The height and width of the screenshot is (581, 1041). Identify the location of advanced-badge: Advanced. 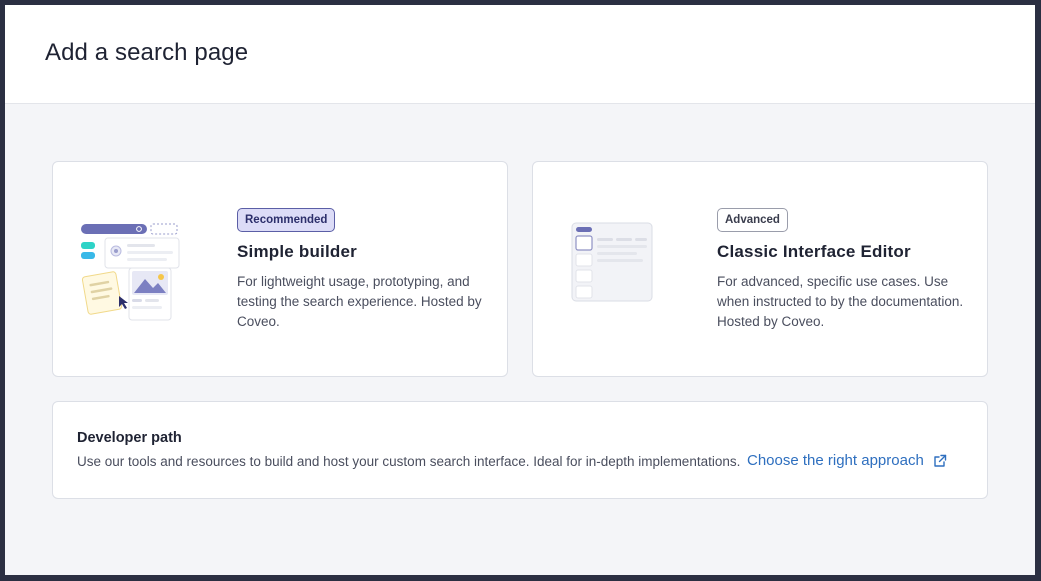
(752, 220).